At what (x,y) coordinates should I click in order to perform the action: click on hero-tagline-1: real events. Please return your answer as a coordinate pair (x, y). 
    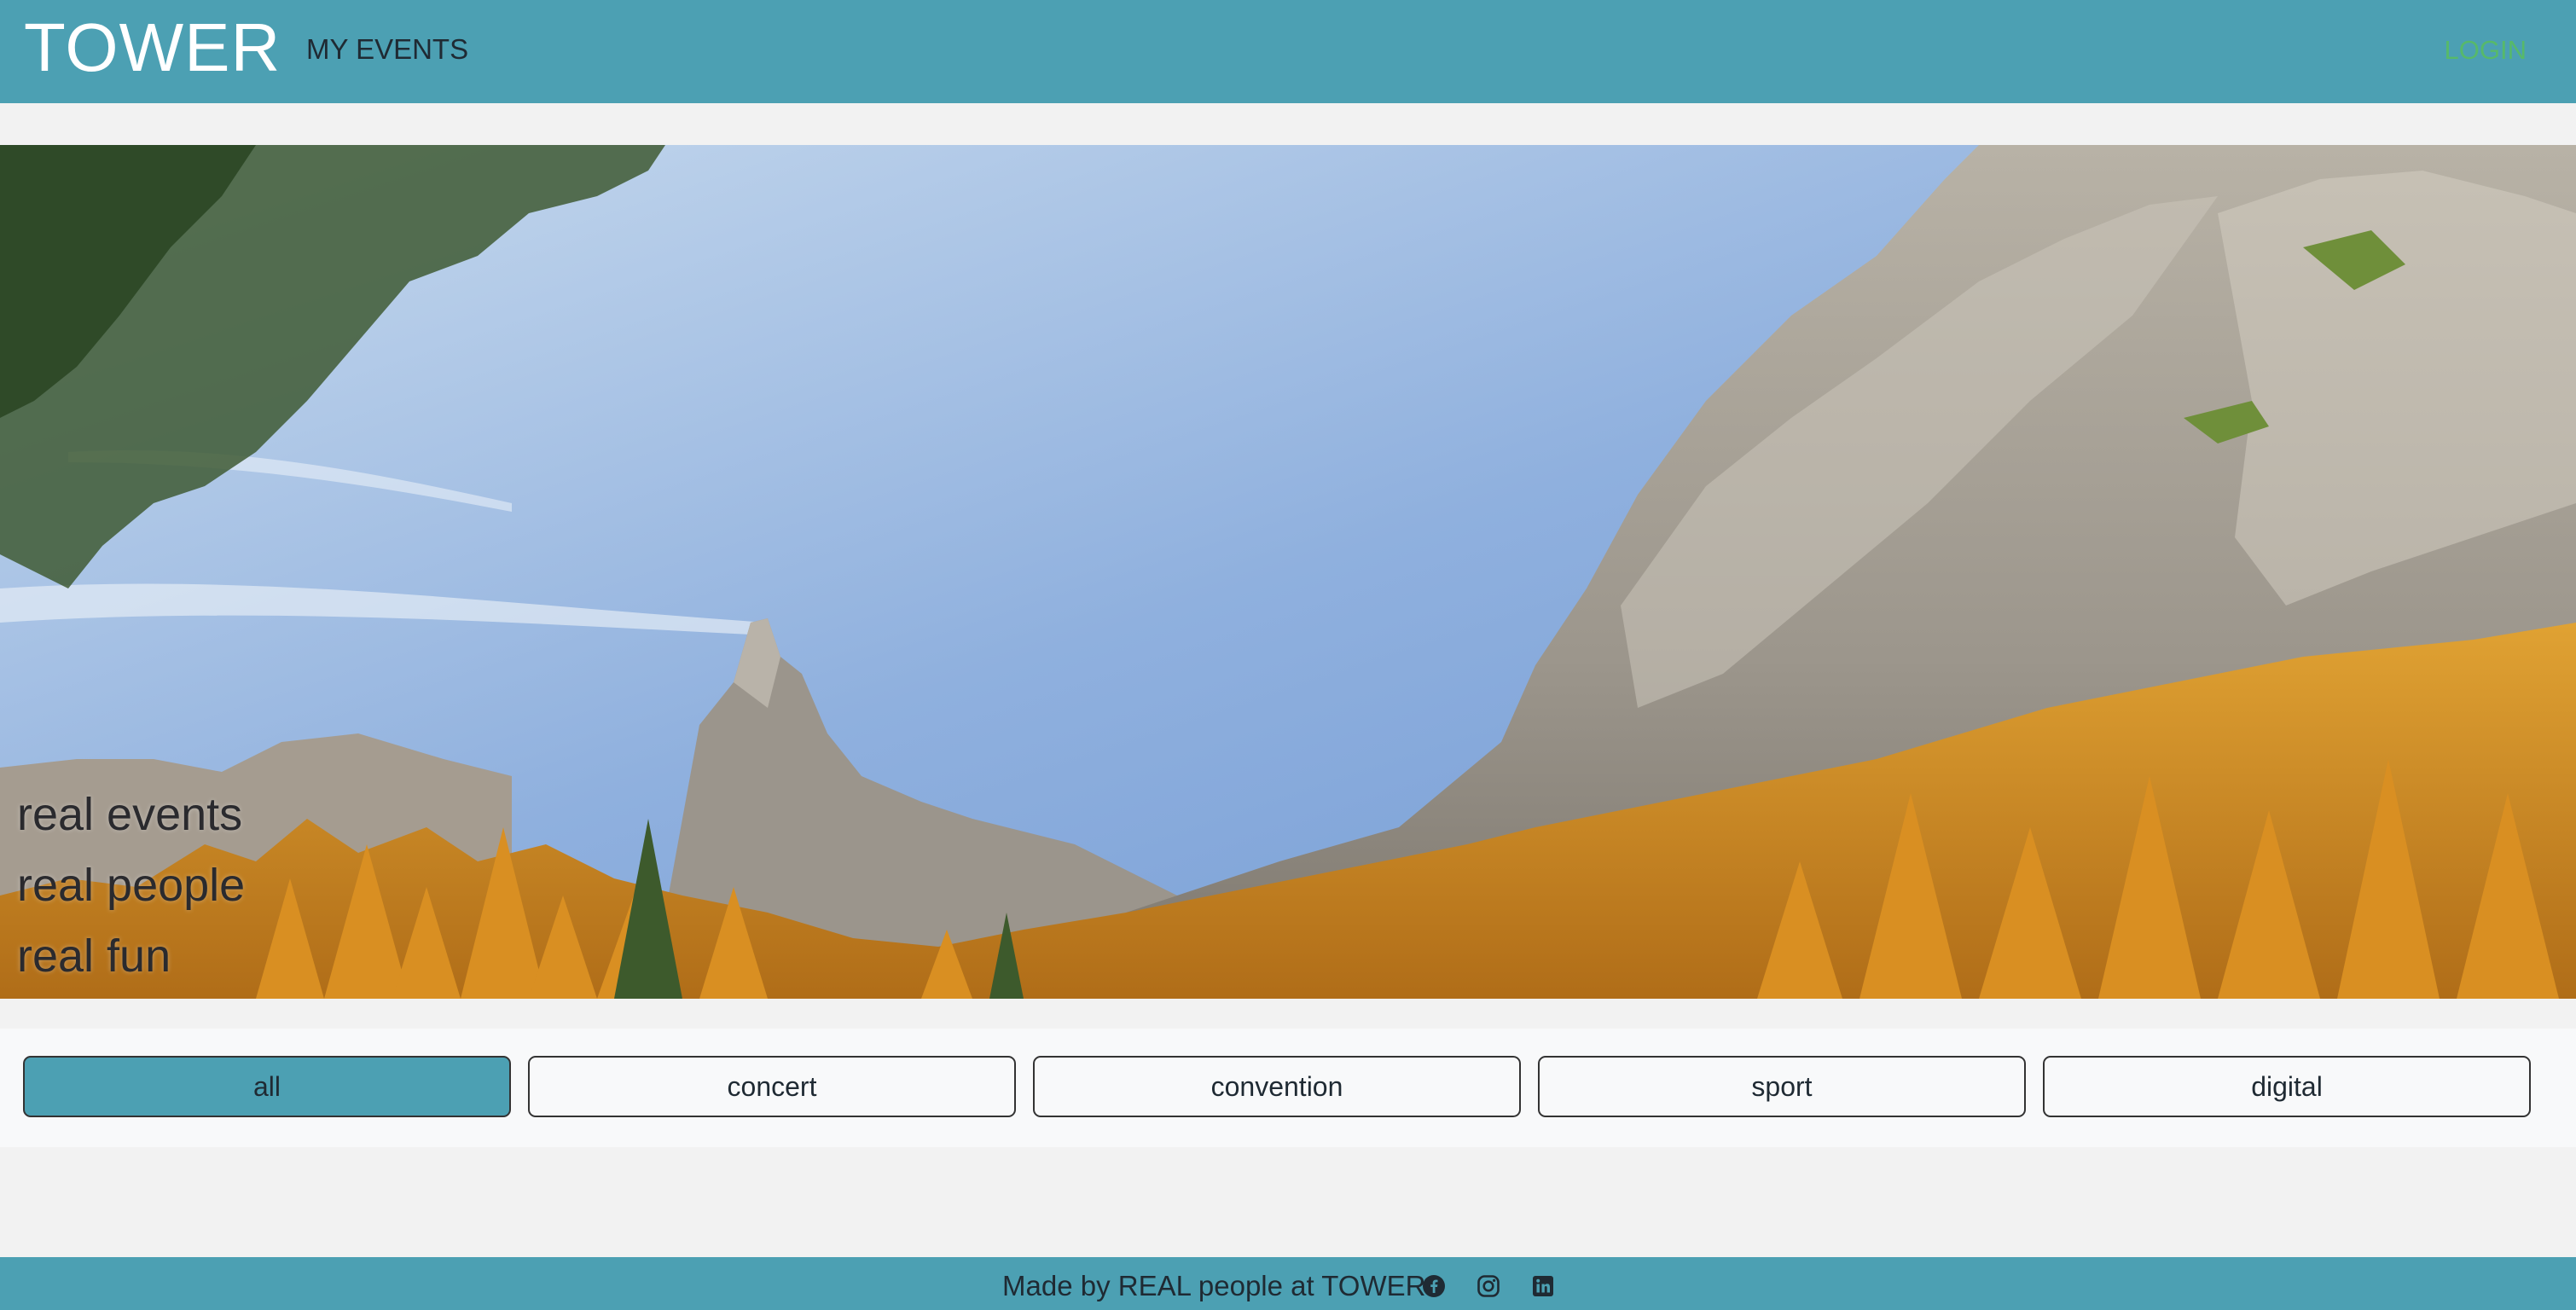
    Looking at the image, I should click on (130, 815).